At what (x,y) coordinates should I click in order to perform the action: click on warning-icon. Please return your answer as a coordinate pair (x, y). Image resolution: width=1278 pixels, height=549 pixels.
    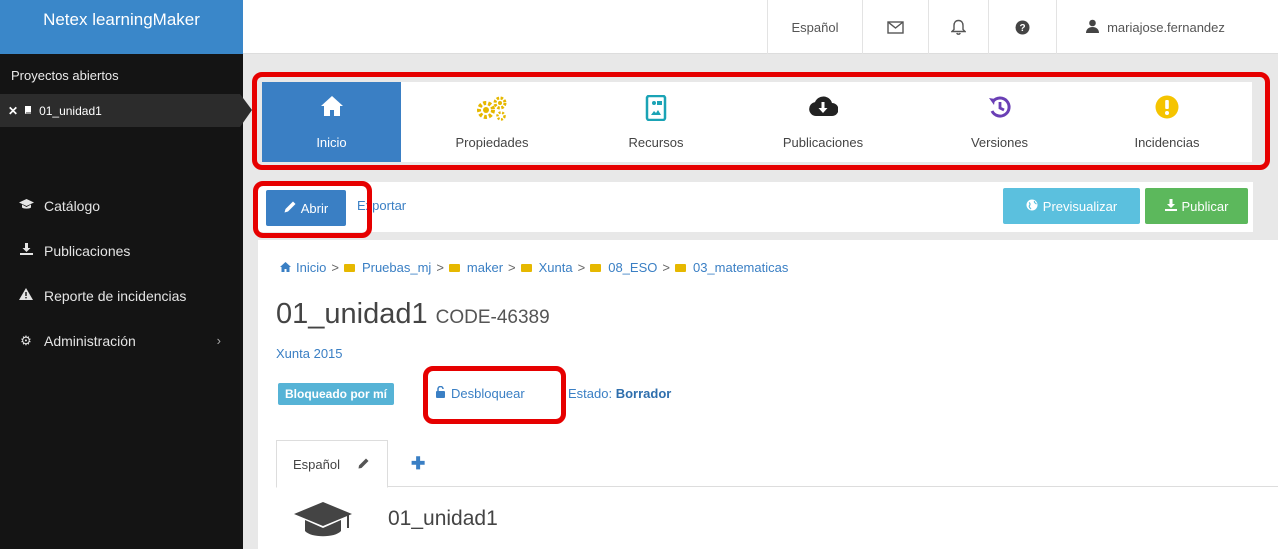
    Looking at the image, I should click on (26, 295).